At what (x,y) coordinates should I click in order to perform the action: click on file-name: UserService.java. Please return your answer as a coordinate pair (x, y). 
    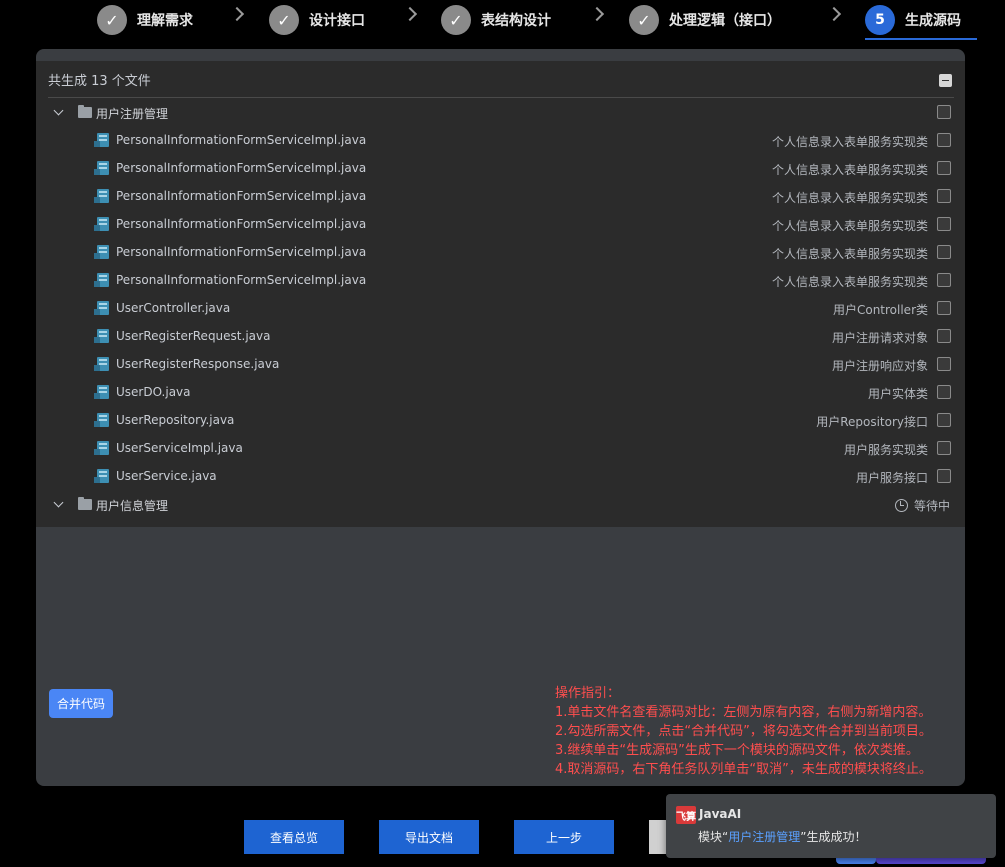
    Looking at the image, I should click on (166, 476).